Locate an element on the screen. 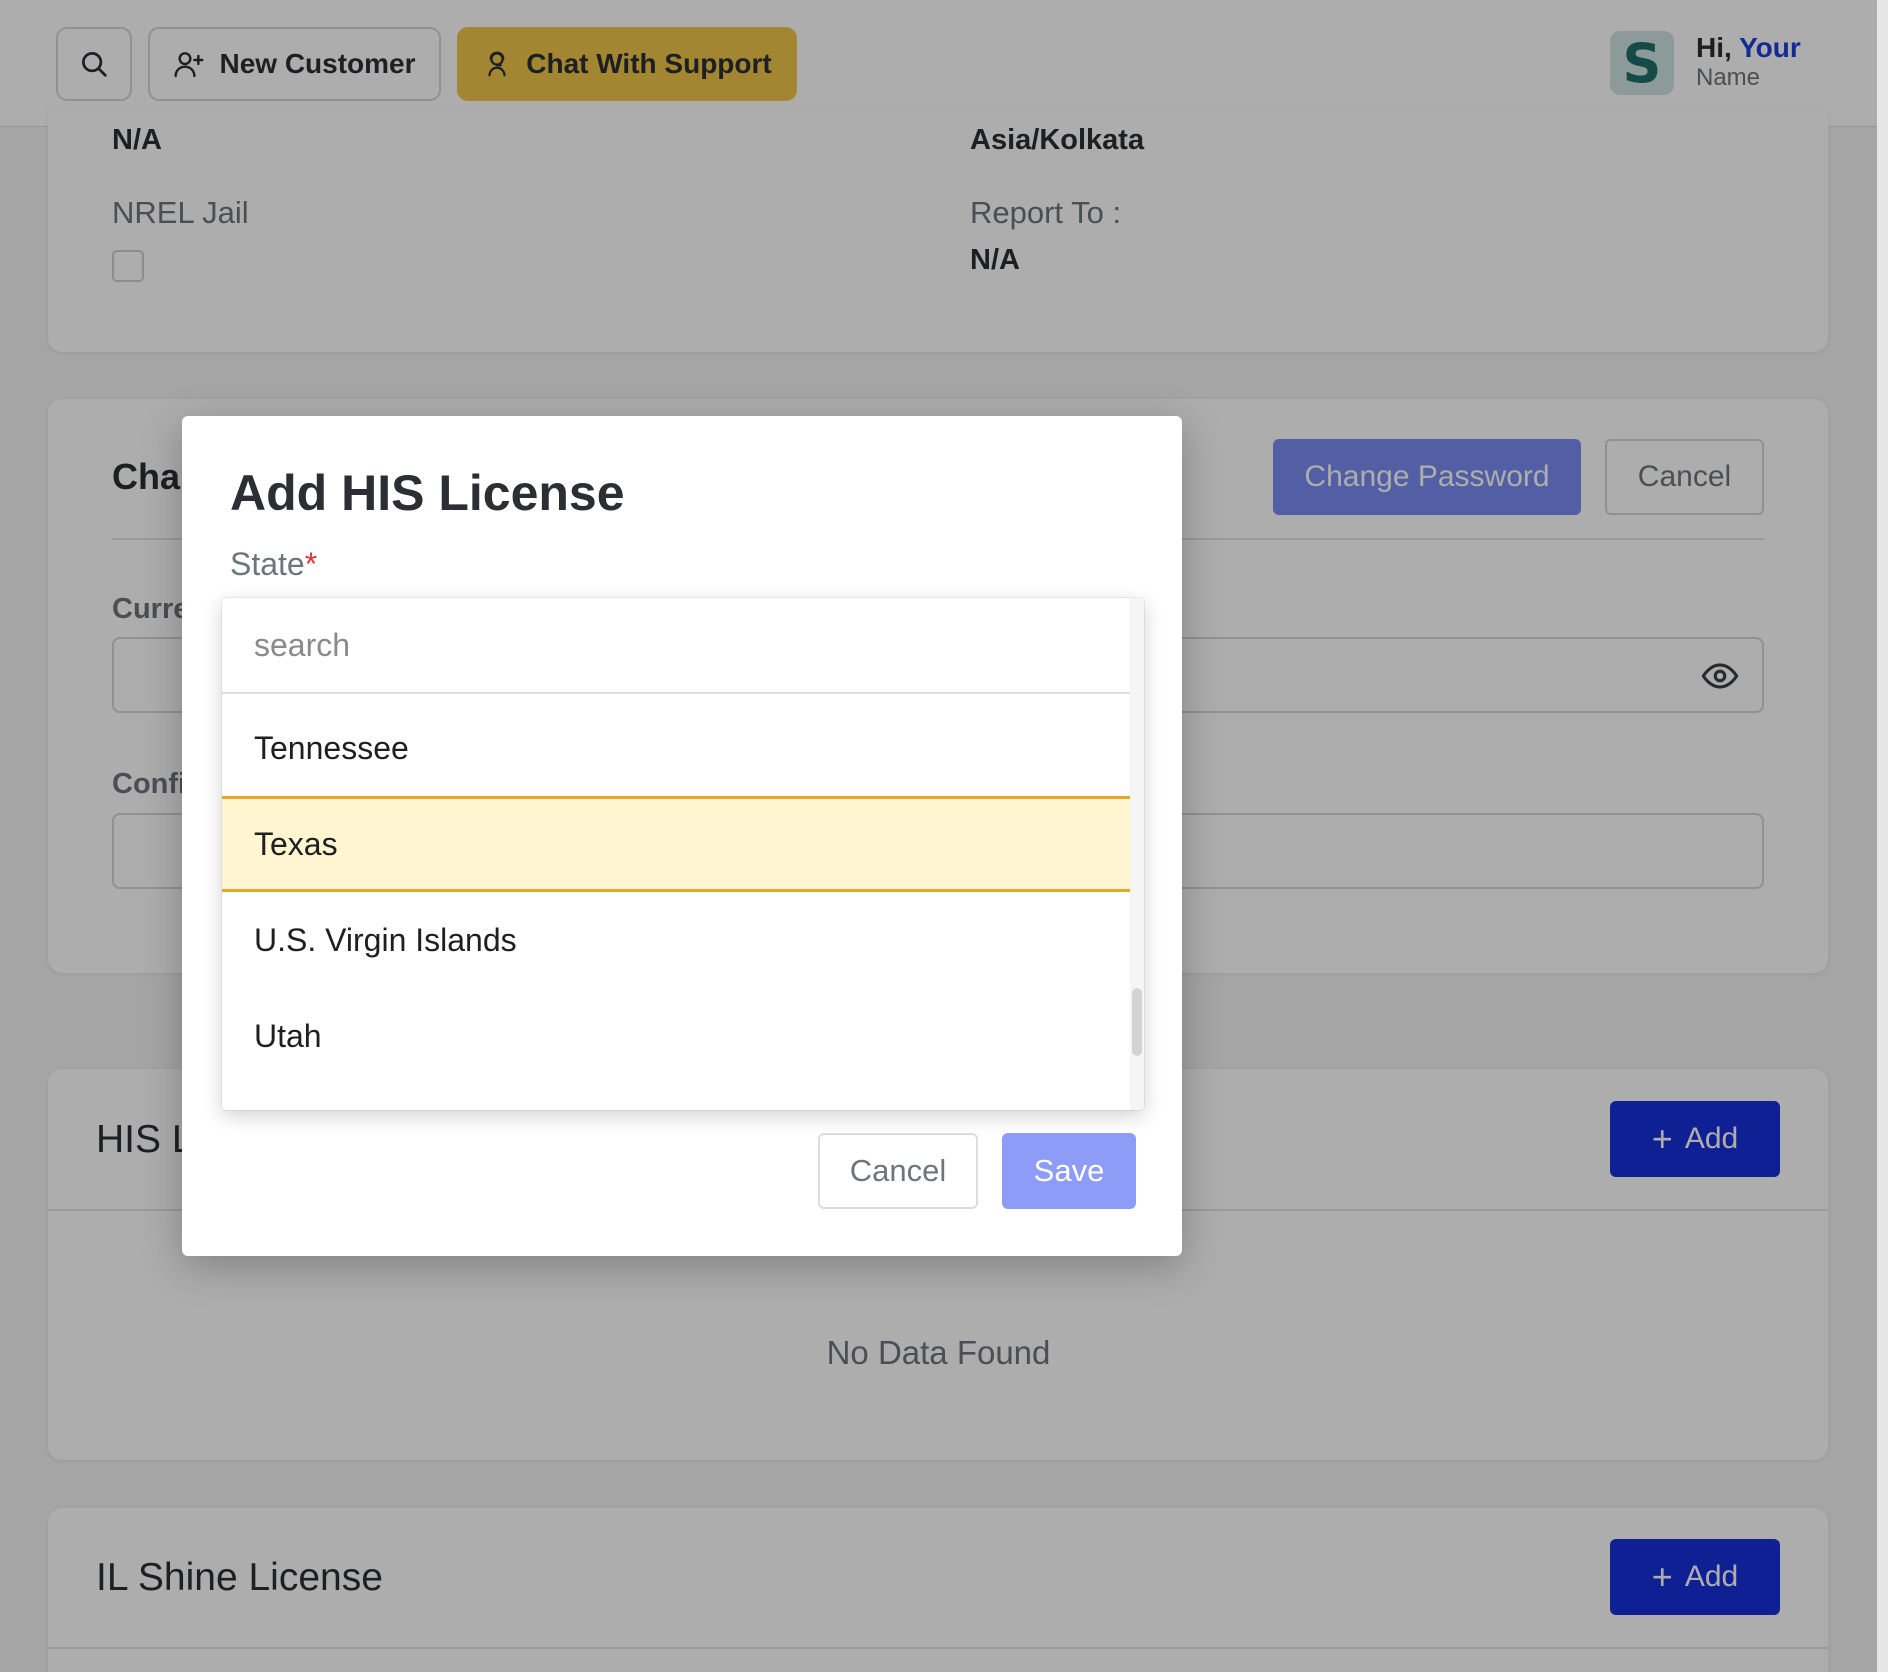 The height and width of the screenshot is (1672, 1888). modal-cancel-button: Cancel is located at coordinates (898, 1171).